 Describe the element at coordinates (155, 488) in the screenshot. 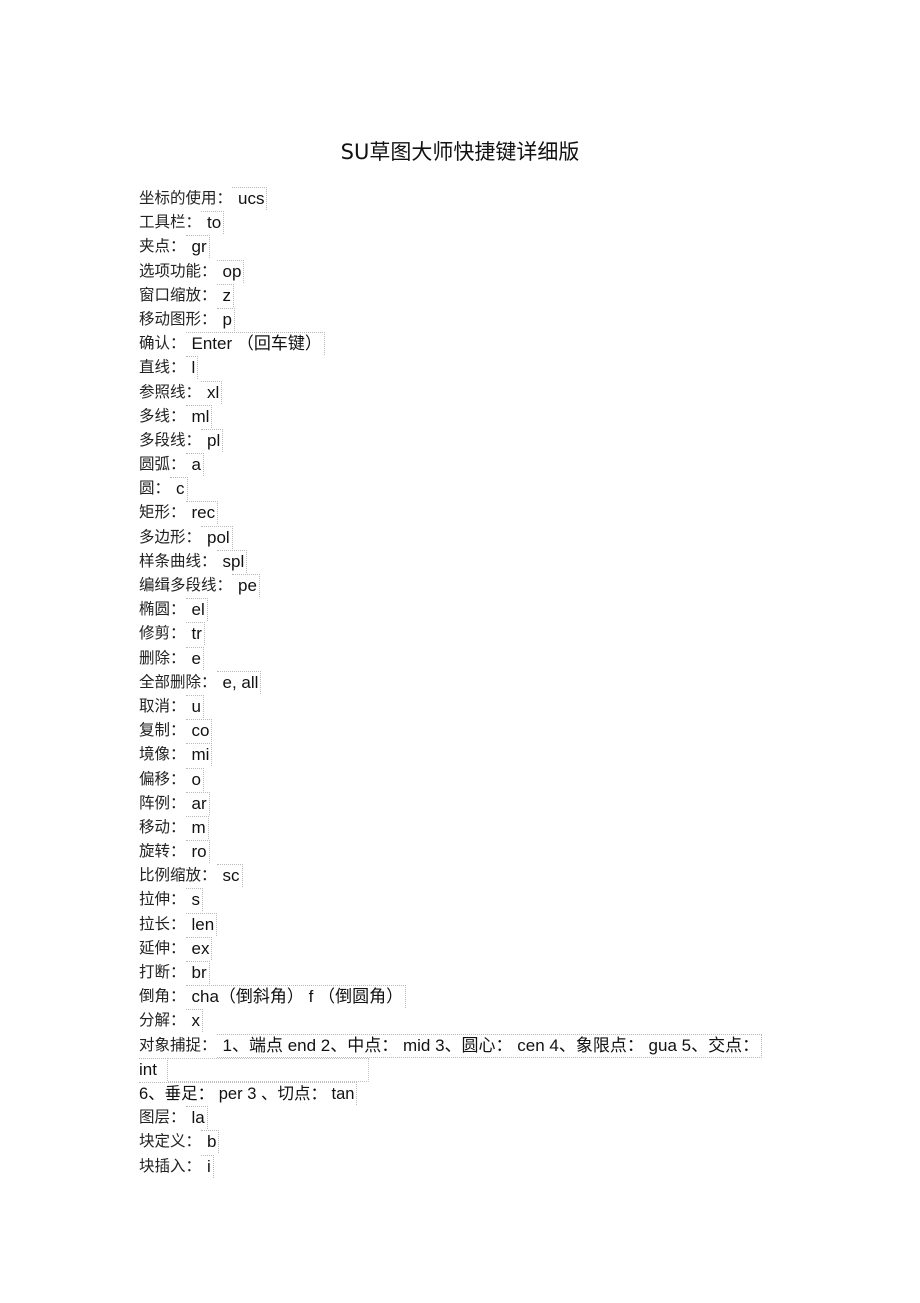

I see `shortcut-label: 圆：` at that location.